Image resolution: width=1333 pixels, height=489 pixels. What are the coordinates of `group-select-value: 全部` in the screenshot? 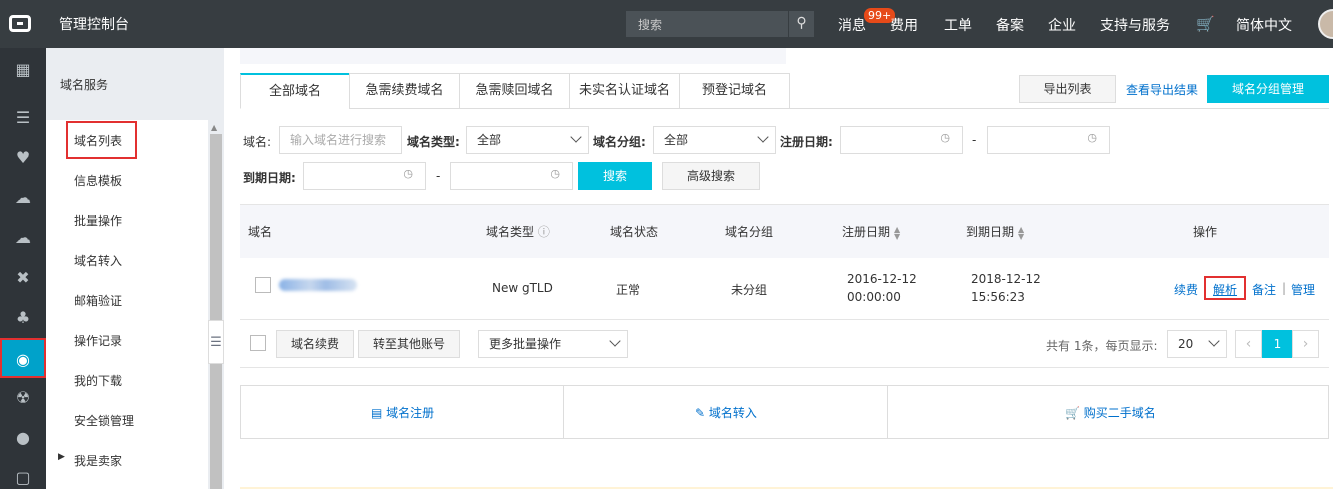 It's located at (676, 140).